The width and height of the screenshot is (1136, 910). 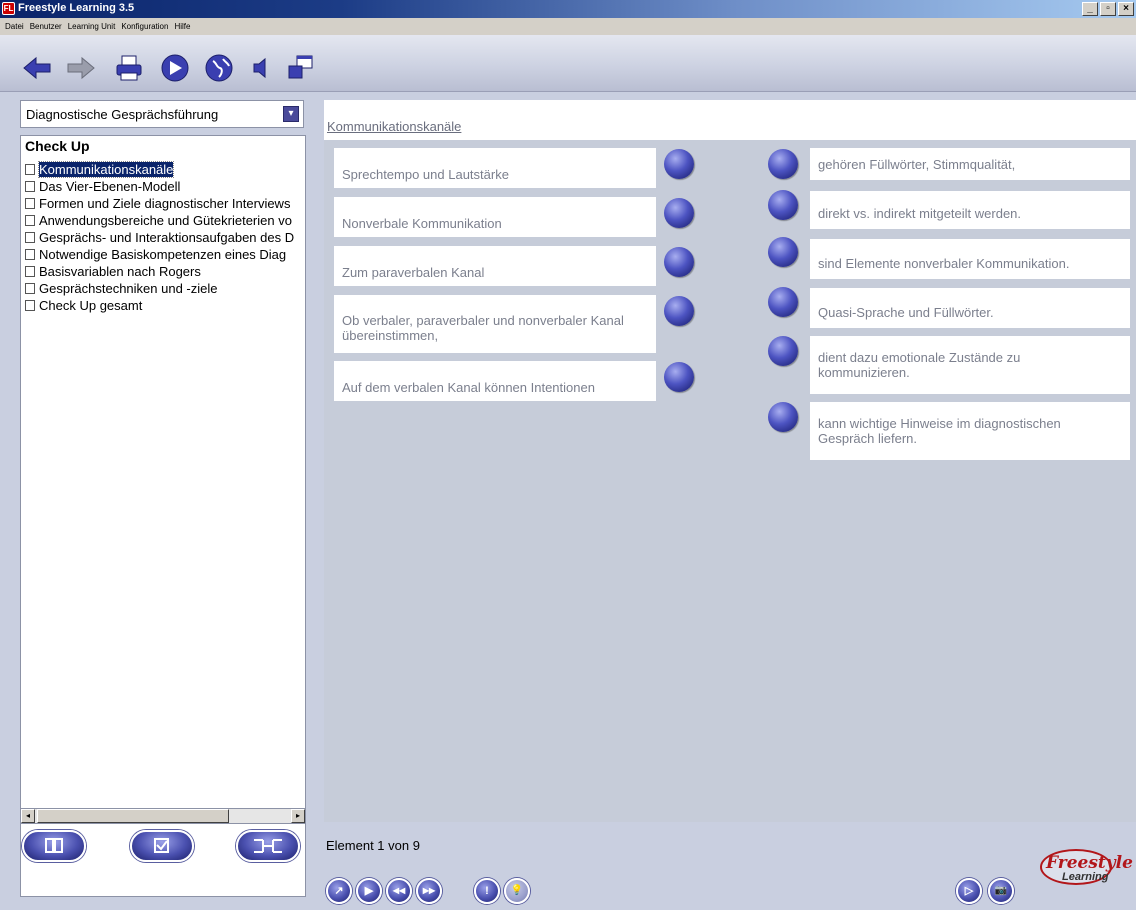 What do you see at coordinates (1108, 9) in the screenshot?
I see `maximize-button: ▫` at bounding box center [1108, 9].